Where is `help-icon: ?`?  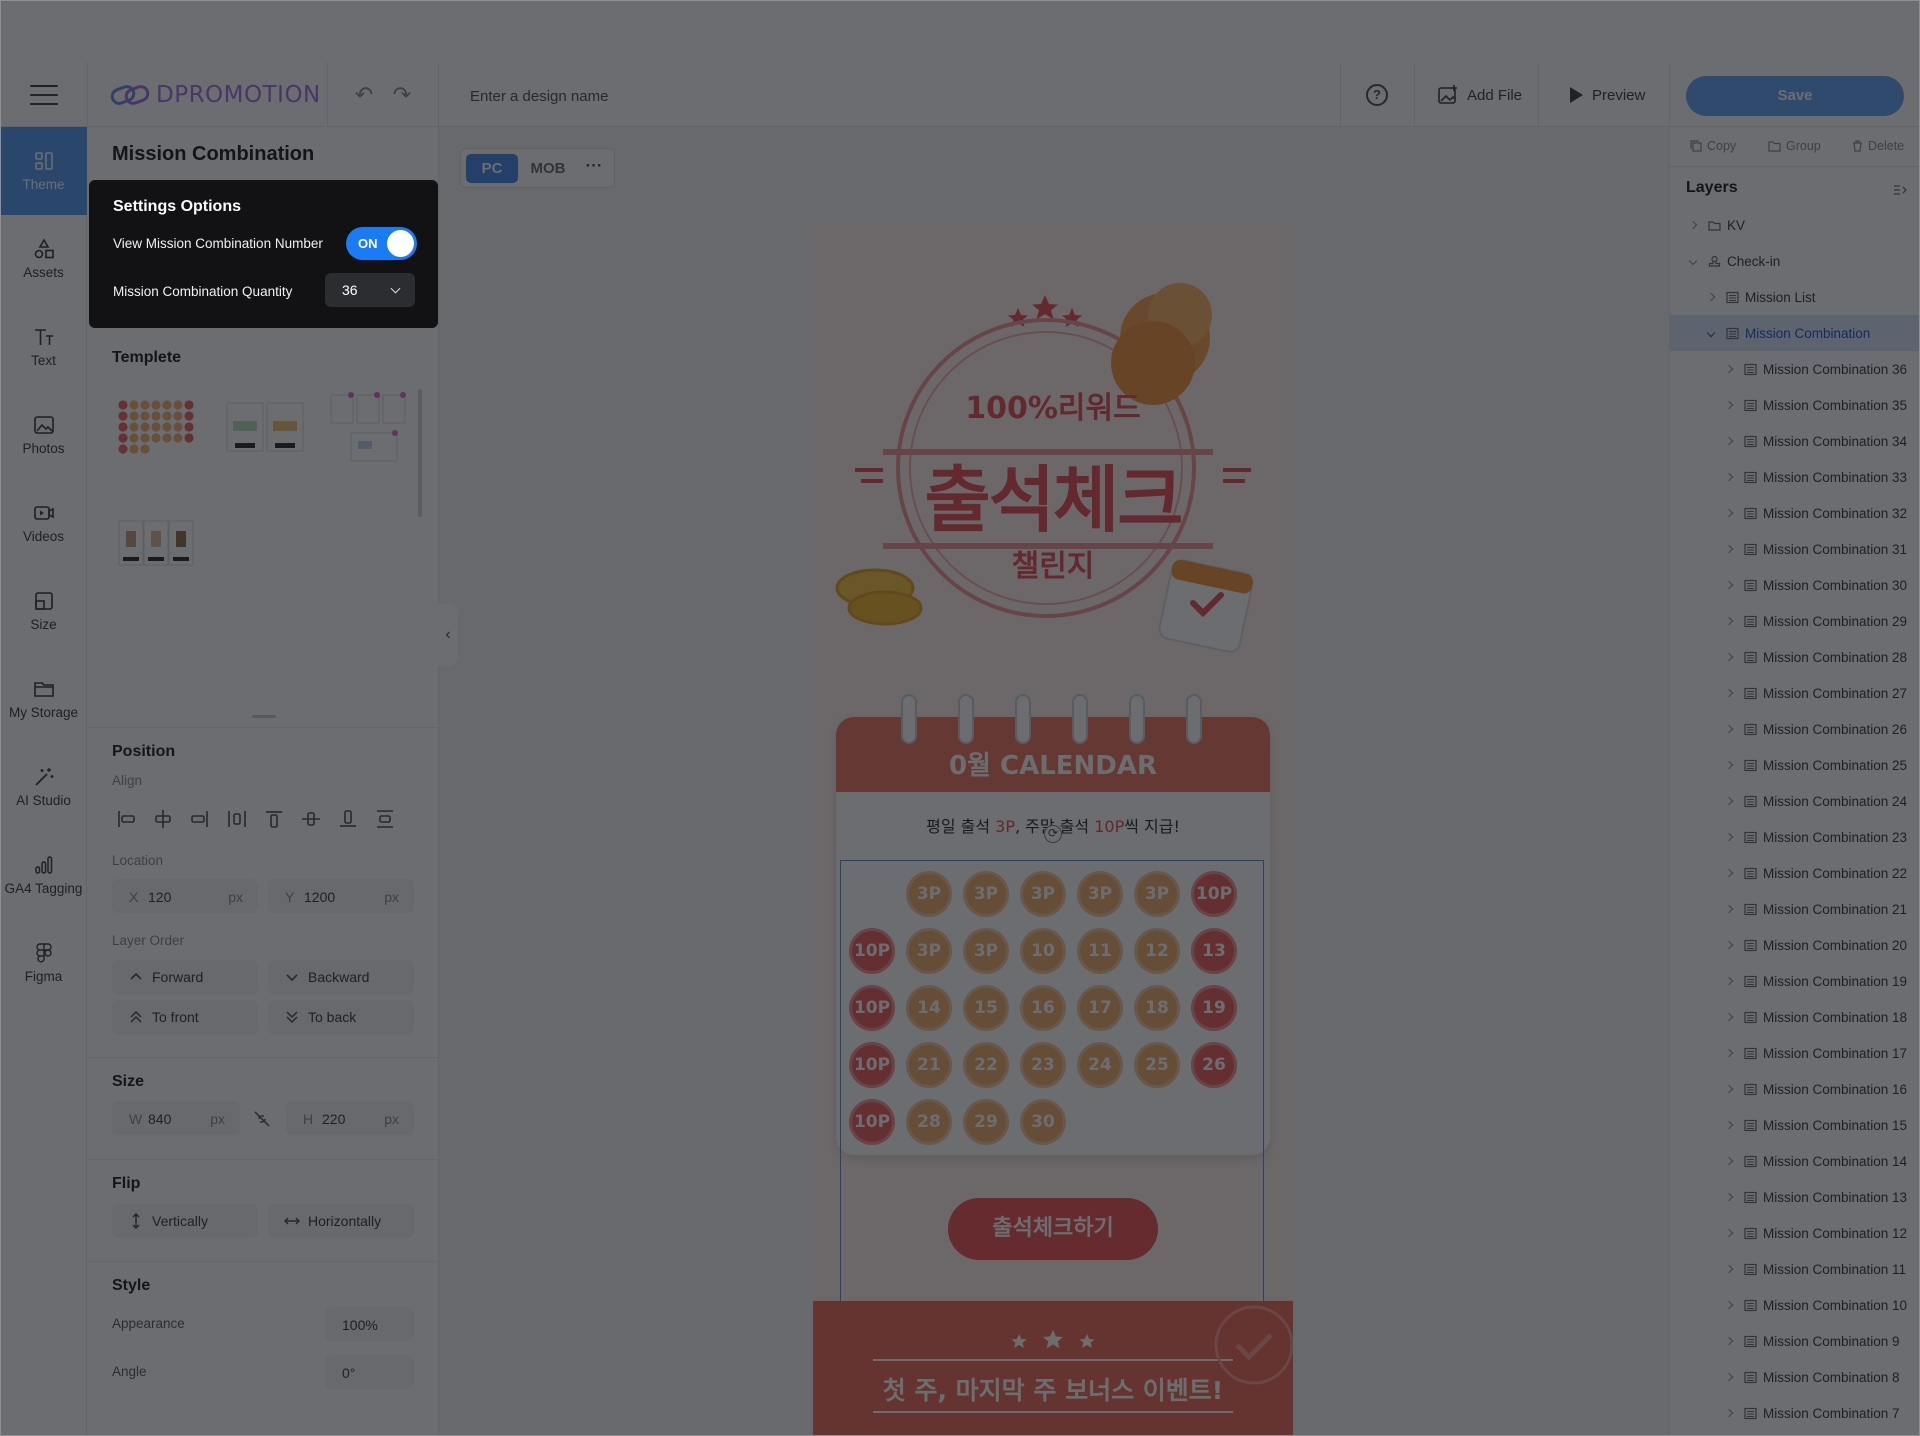 help-icon: ? is located at coordinates (1377, 95).